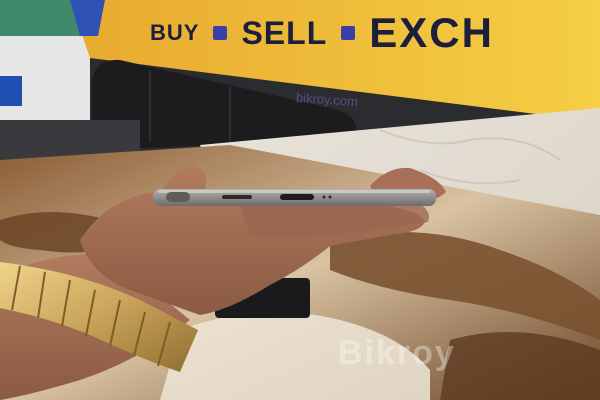  What do you see at coordinates (297, 197) in the screenshot?
I see `usb-c-port` at bounding box center [297, 197].